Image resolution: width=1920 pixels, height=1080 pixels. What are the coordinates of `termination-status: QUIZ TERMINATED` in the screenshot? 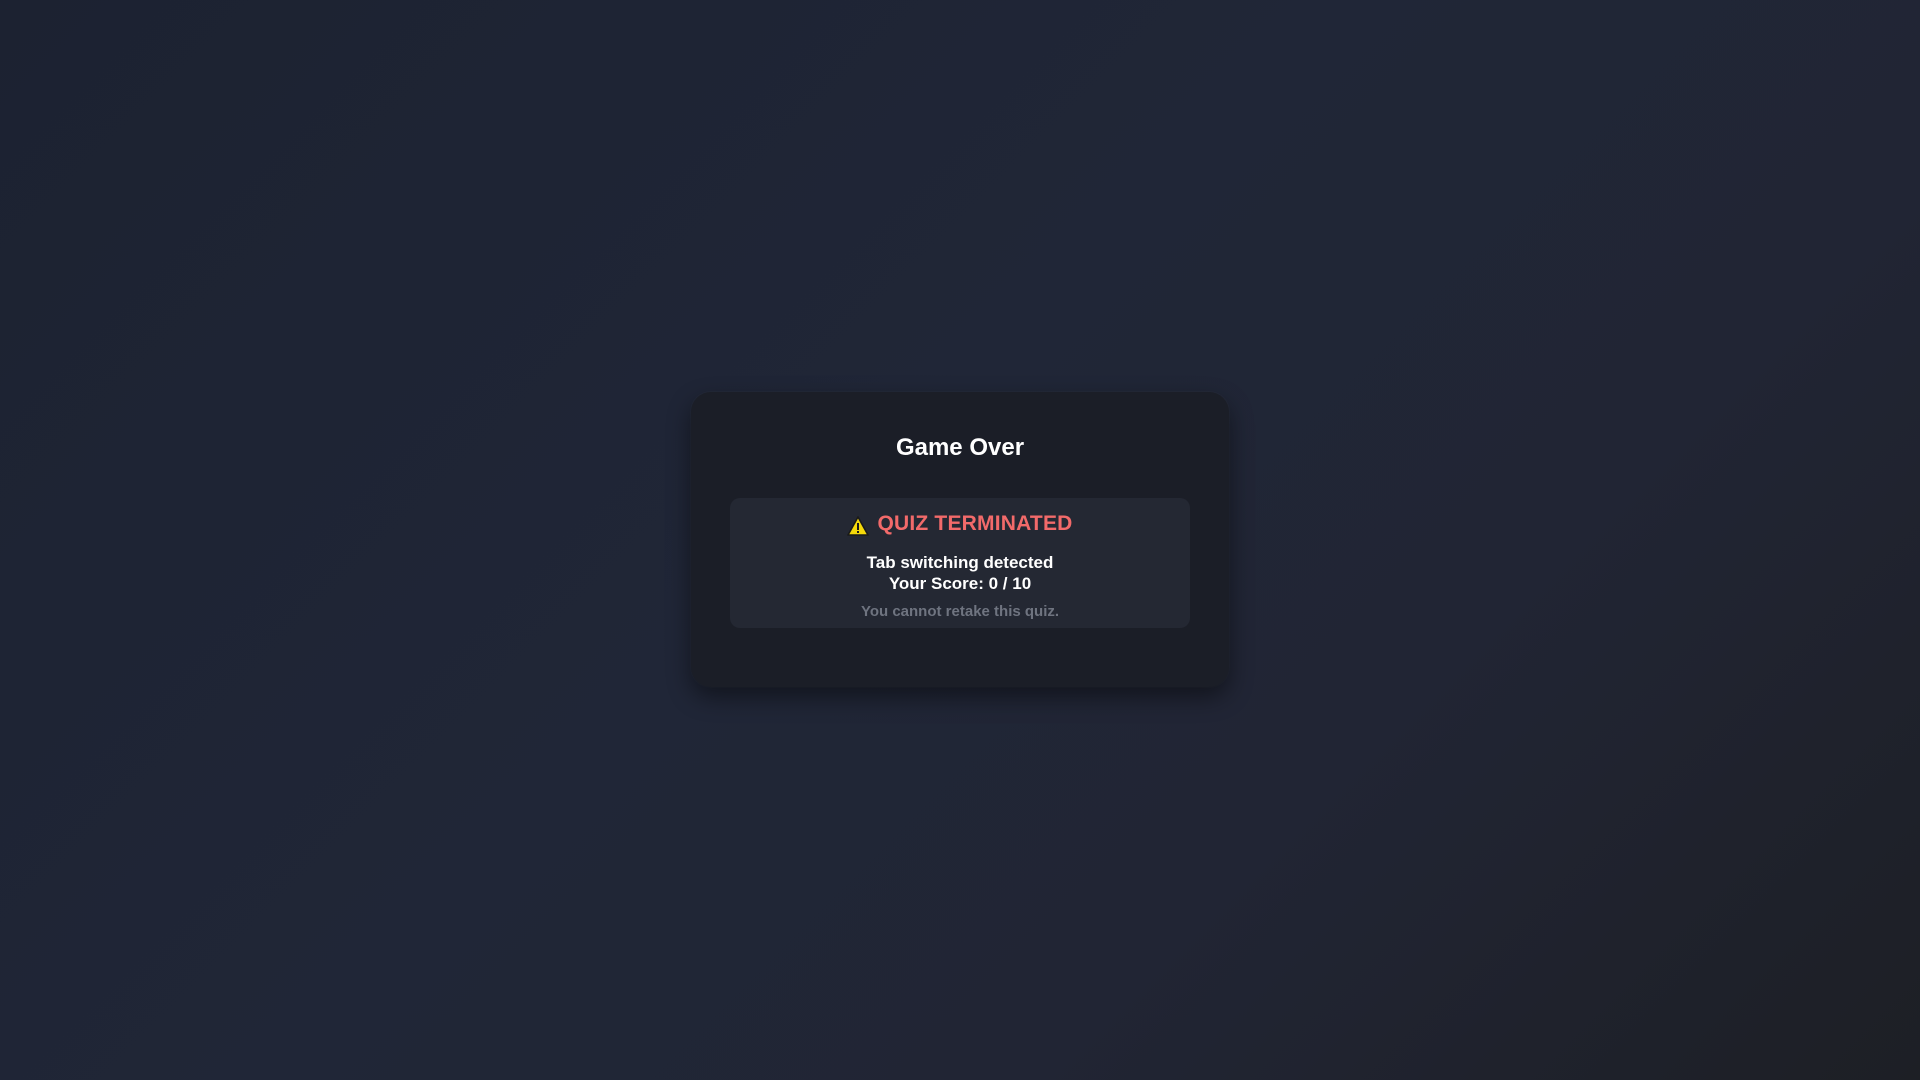 It's located at (960, 524).